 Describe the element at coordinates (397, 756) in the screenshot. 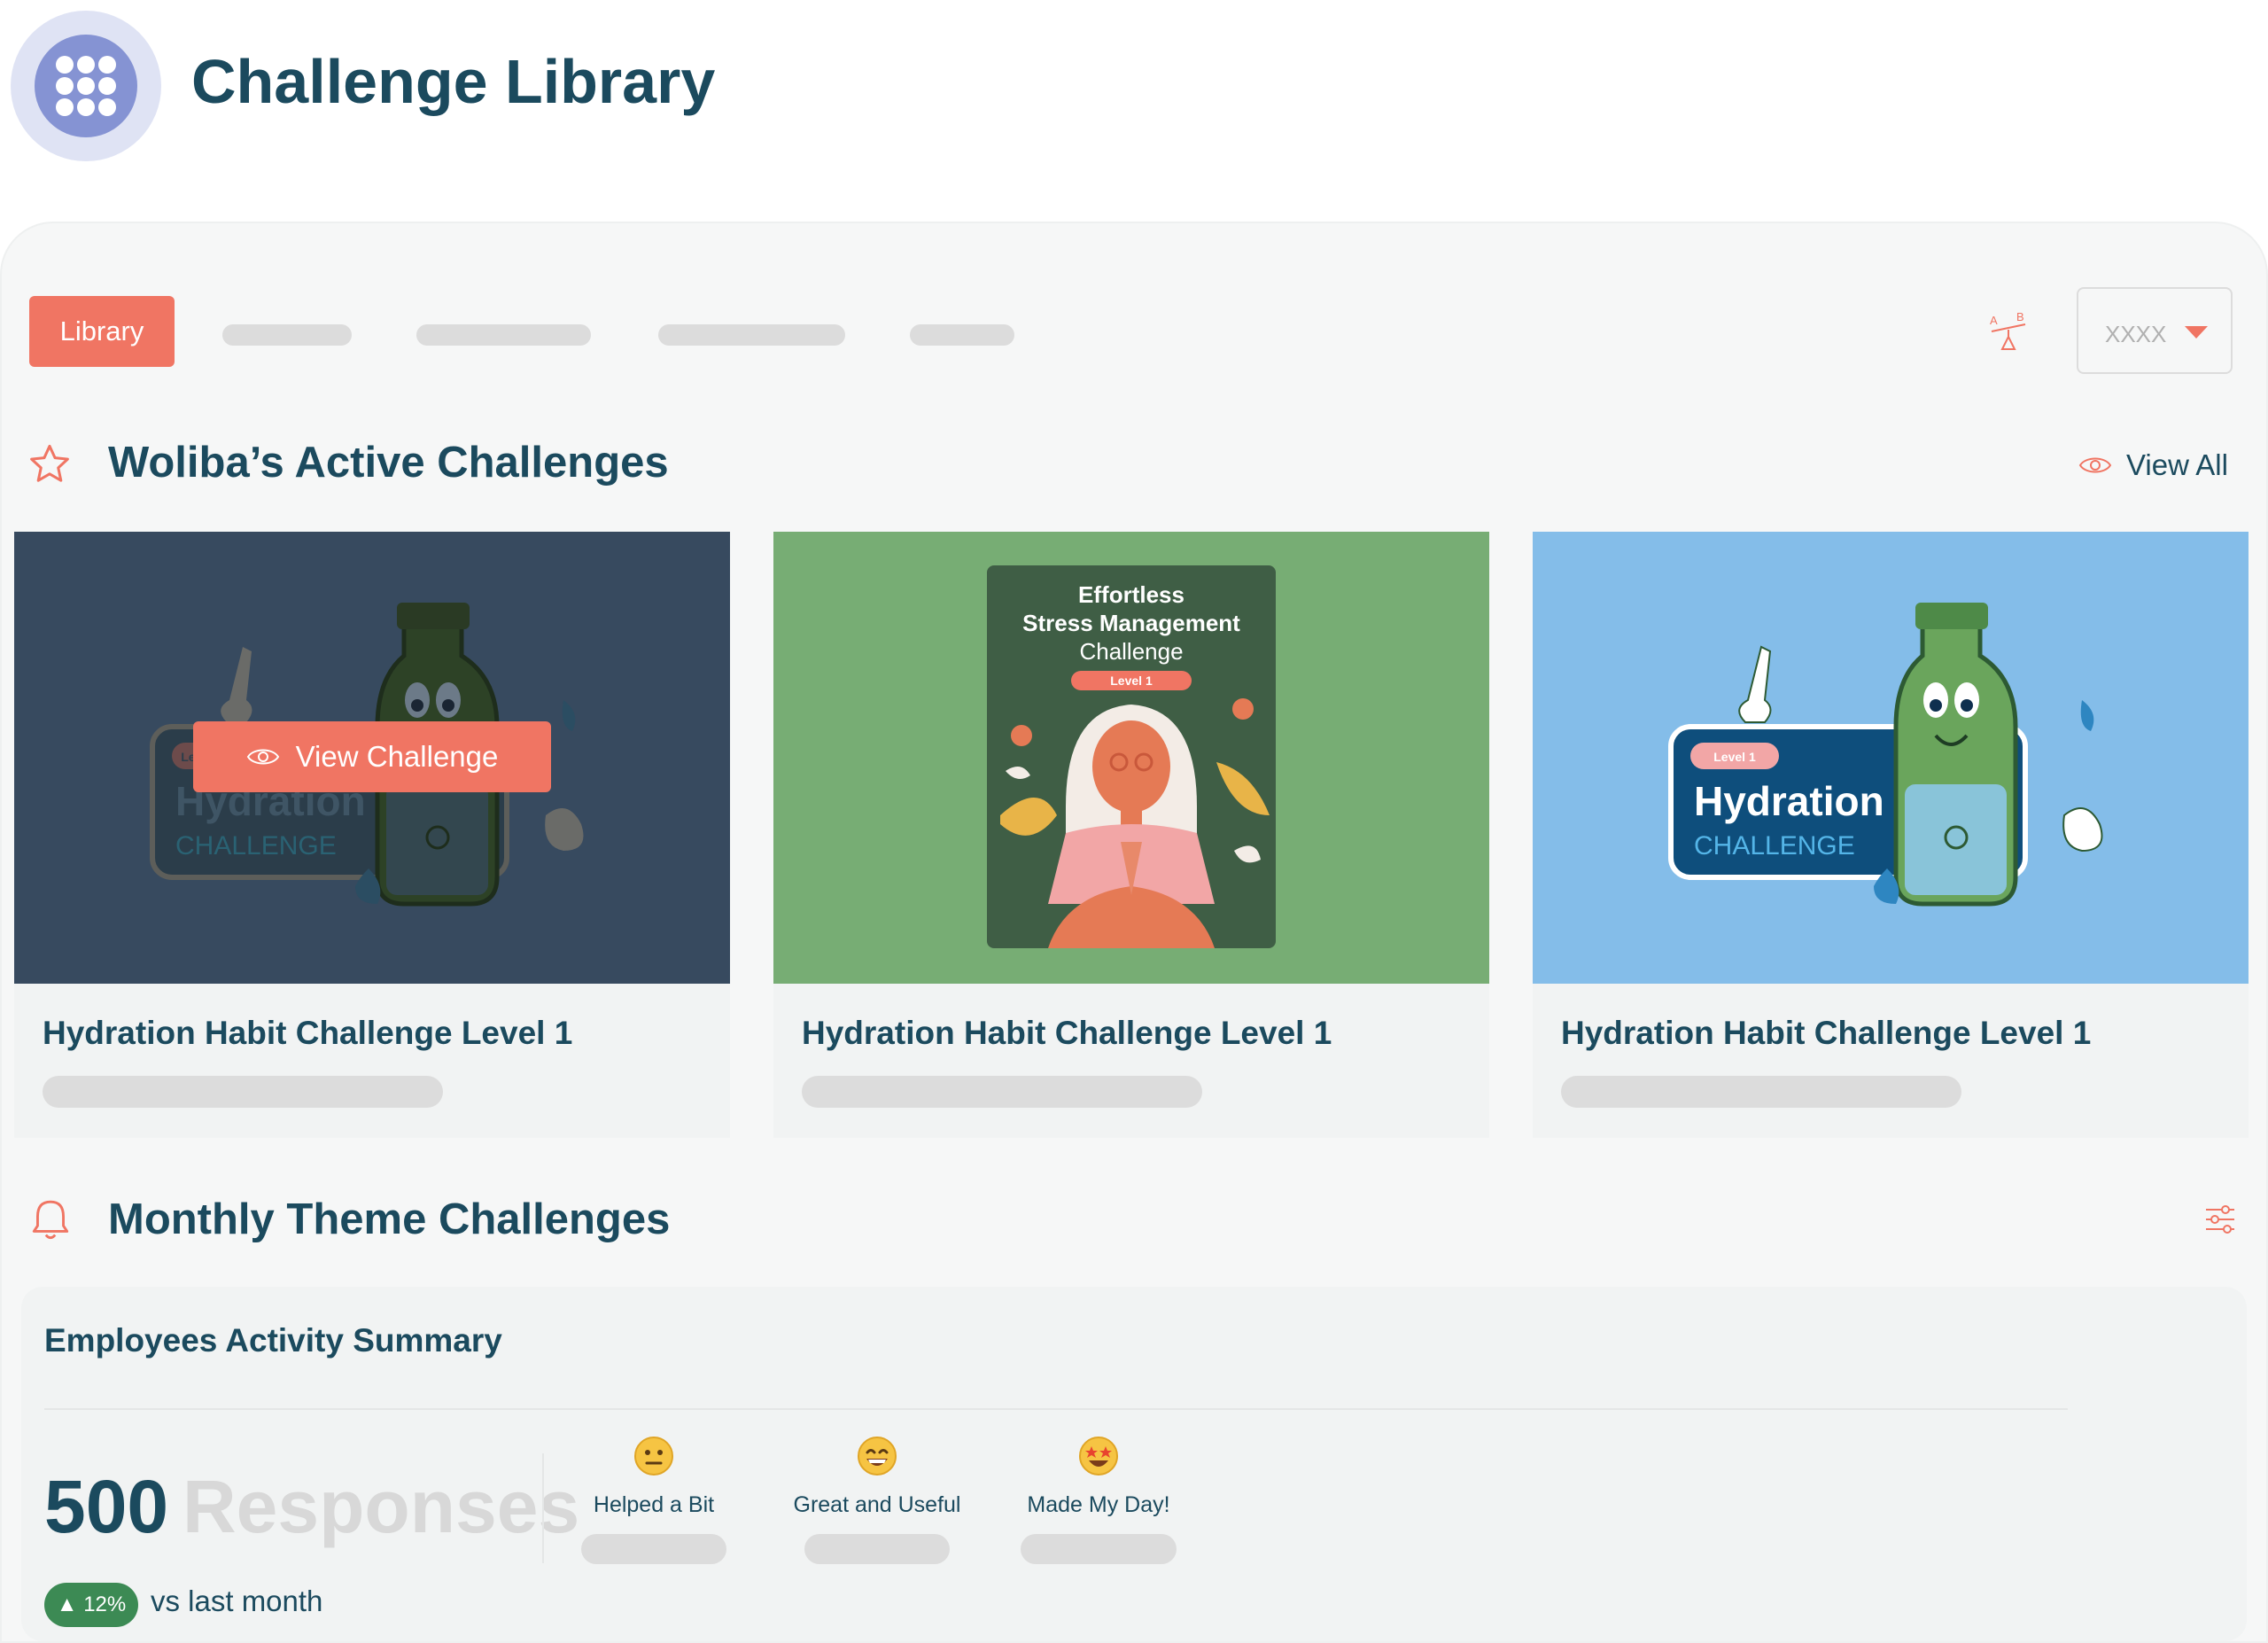

I see `view-challenge-label: View Challenge` at that location.